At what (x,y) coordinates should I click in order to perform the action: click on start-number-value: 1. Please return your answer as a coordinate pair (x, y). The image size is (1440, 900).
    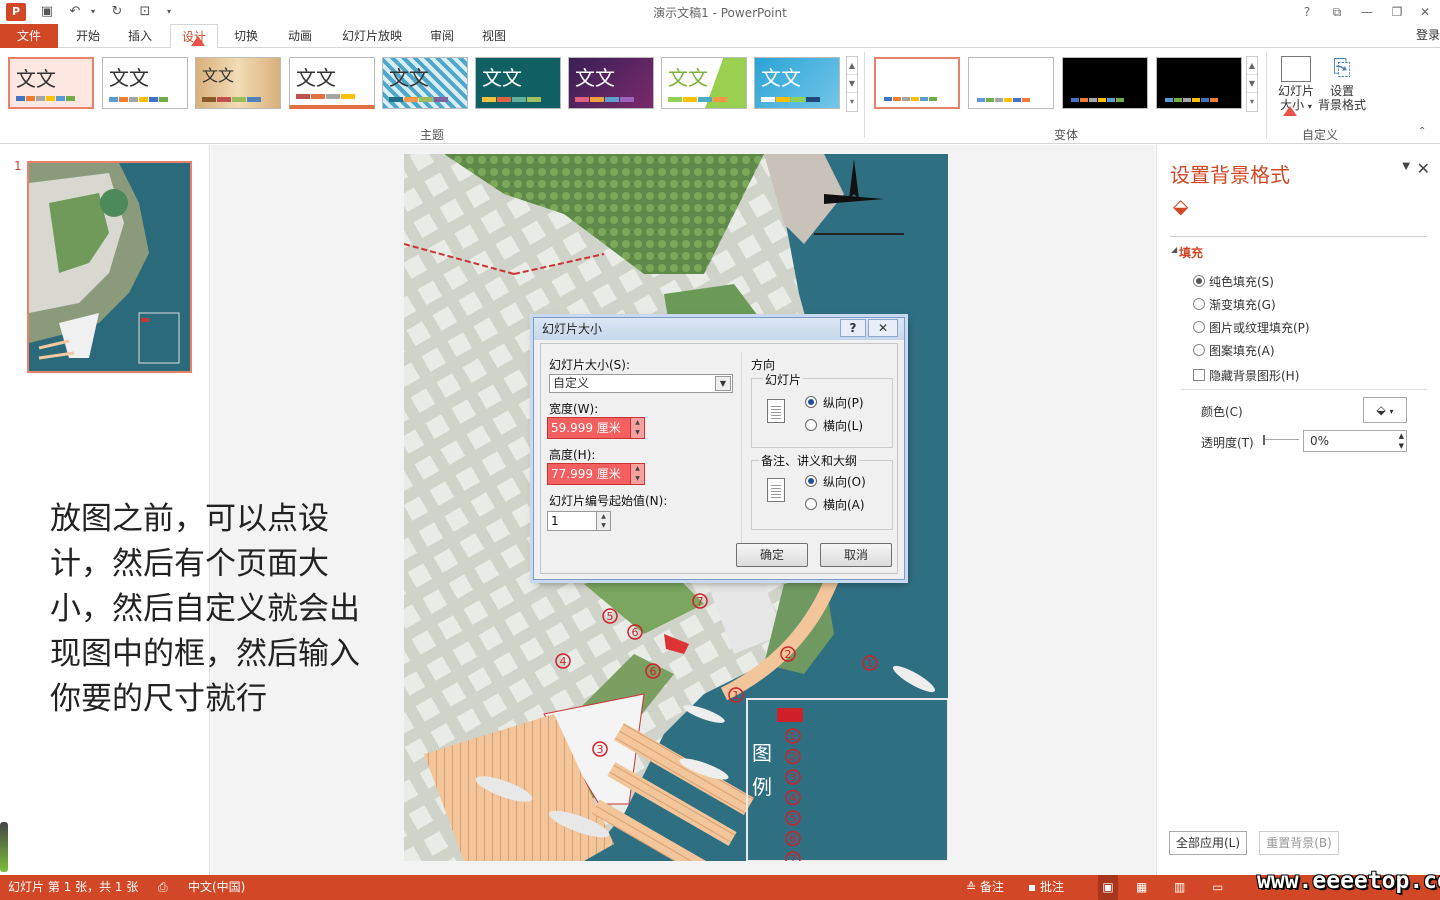
    Looking at the image, I should click on (555, 521).